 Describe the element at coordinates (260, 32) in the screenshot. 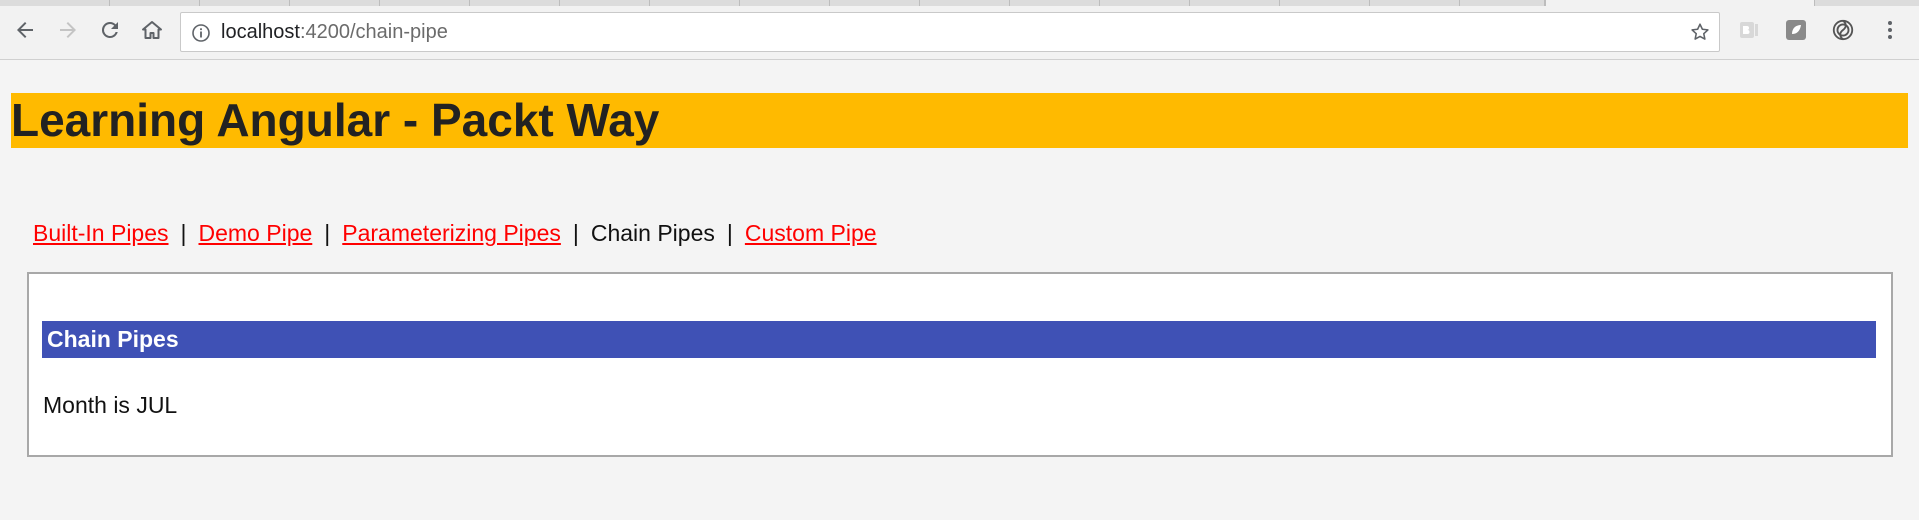

I see `url-host: localhost` at that location.